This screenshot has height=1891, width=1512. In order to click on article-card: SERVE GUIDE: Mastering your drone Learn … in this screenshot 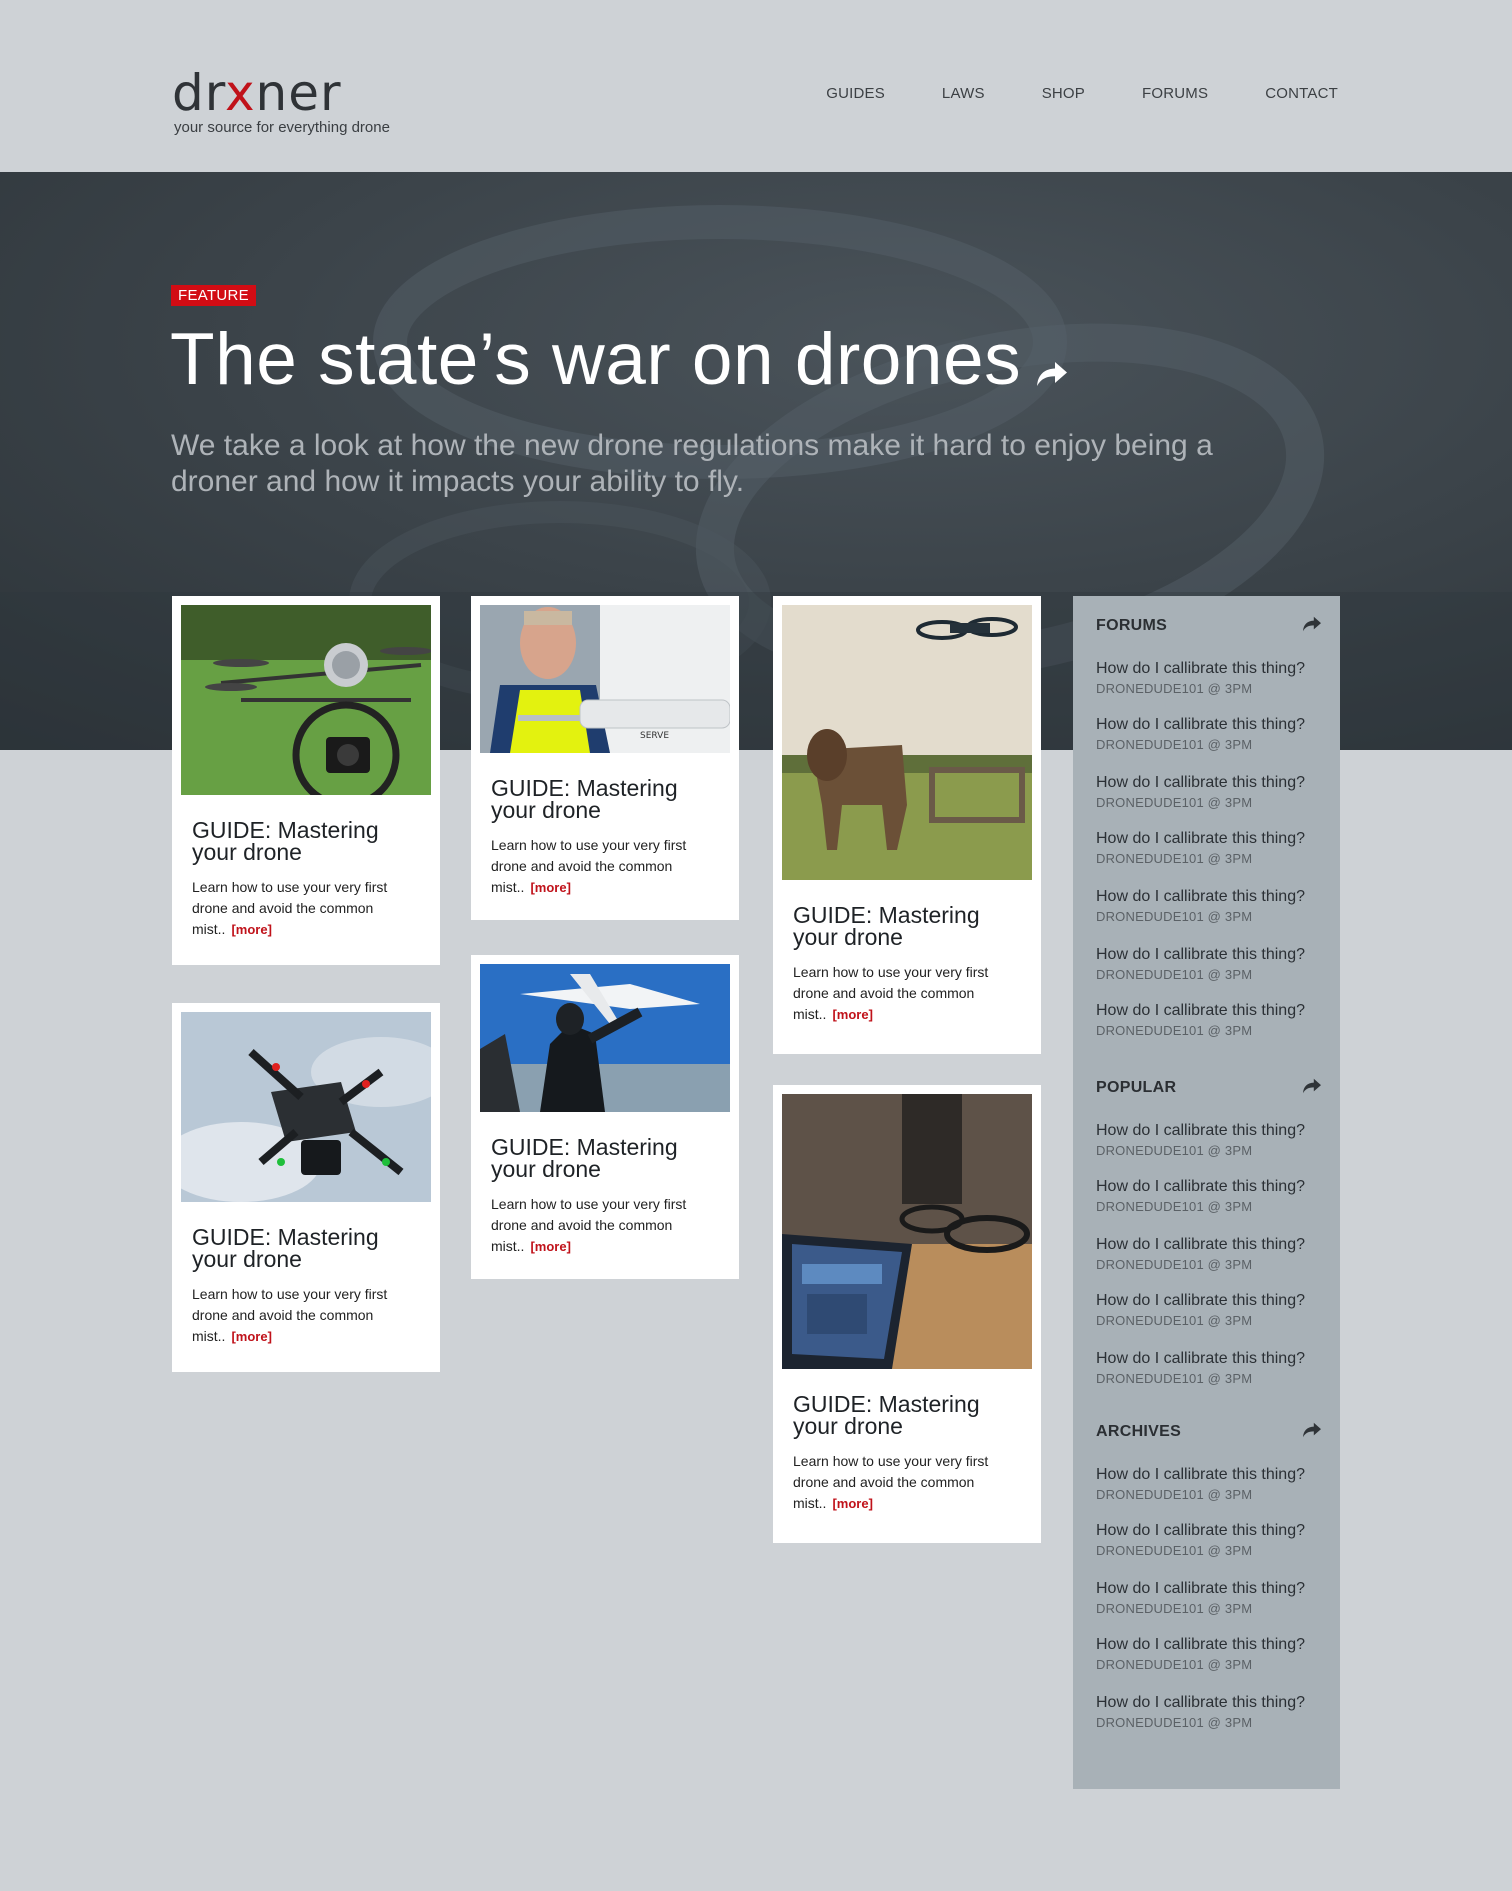, I will do `click(605, 758)`.